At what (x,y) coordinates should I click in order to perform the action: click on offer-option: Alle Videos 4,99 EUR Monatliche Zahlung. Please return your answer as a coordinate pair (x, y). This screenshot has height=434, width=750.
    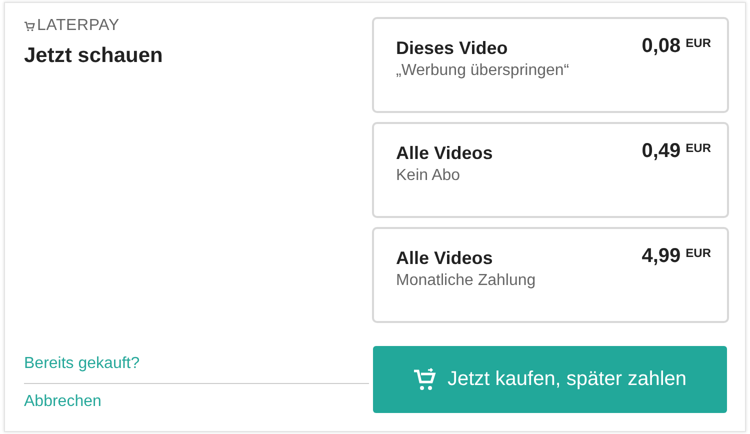
    Looking at the image, I should click on (550, 275).